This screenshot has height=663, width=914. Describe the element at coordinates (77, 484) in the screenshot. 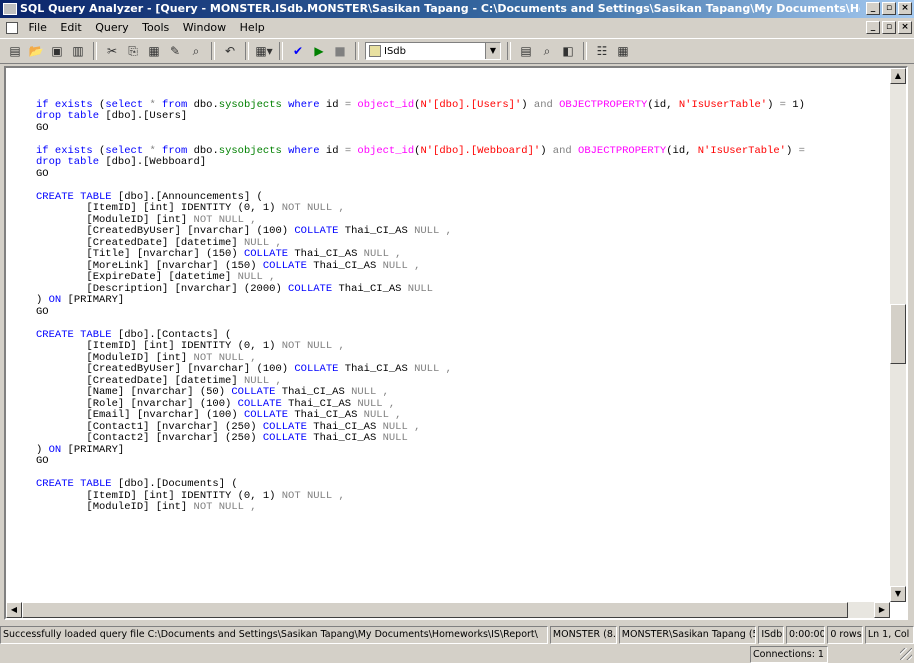

I see `code-token: CREATE TABLE` at that location.